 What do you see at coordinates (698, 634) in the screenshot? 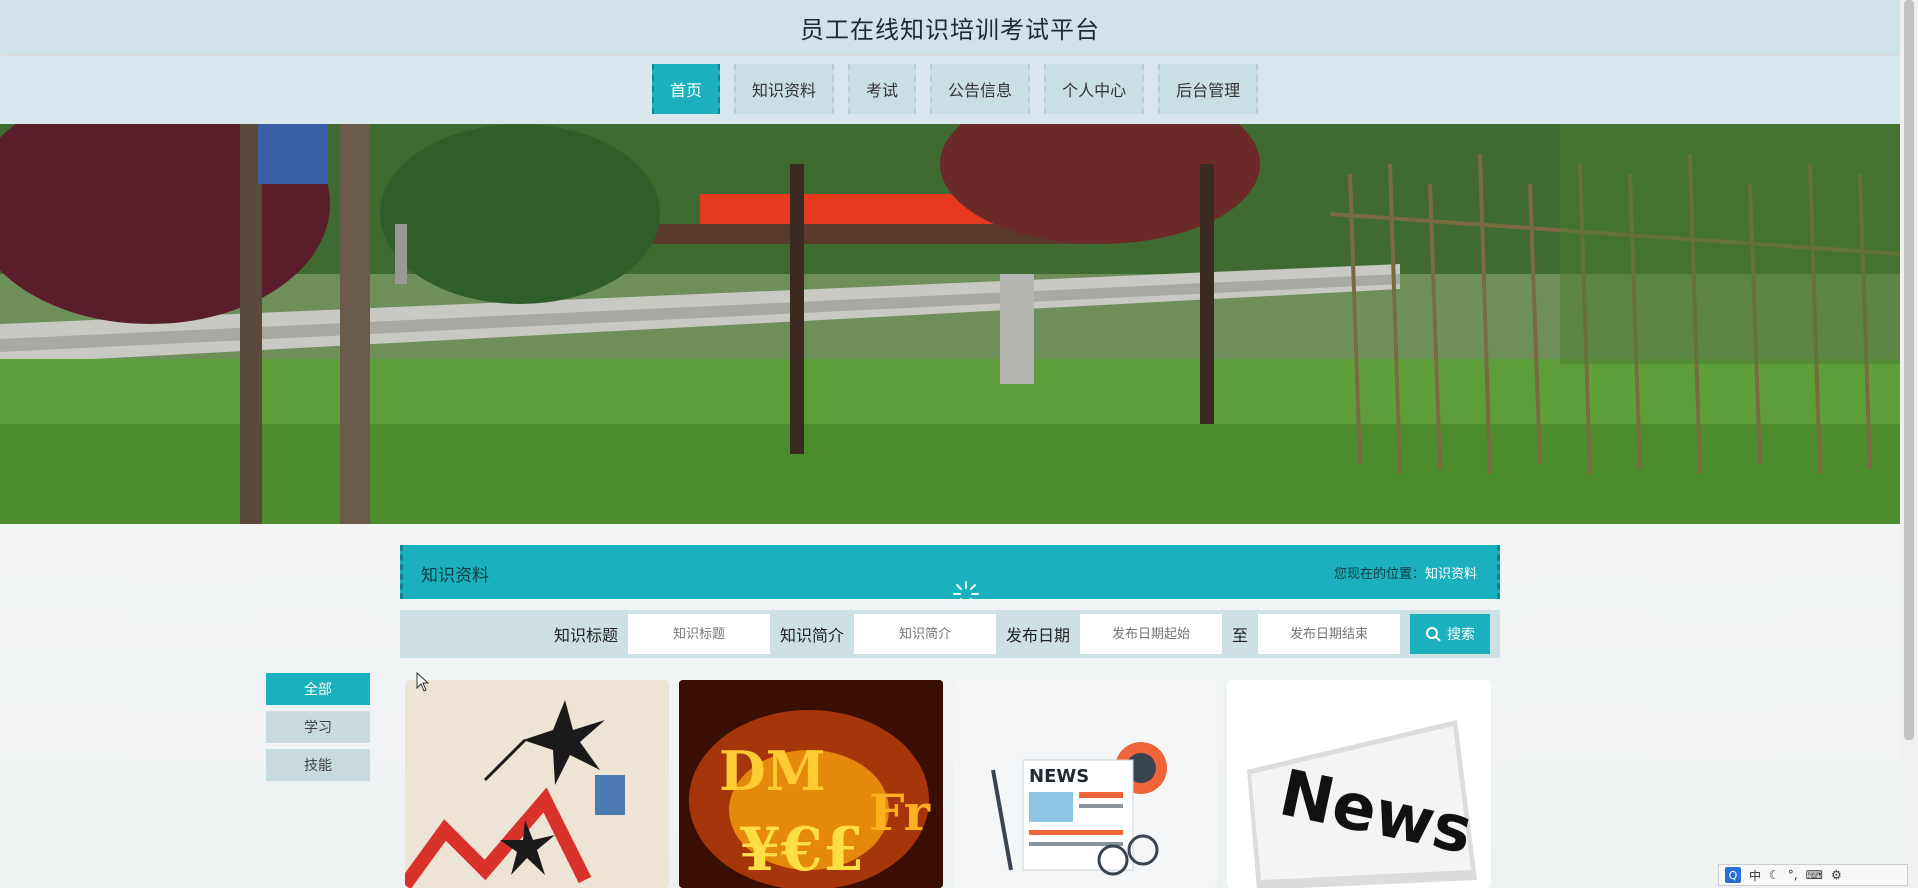
I see `title-filter-input` at bounding box center [698, 634].